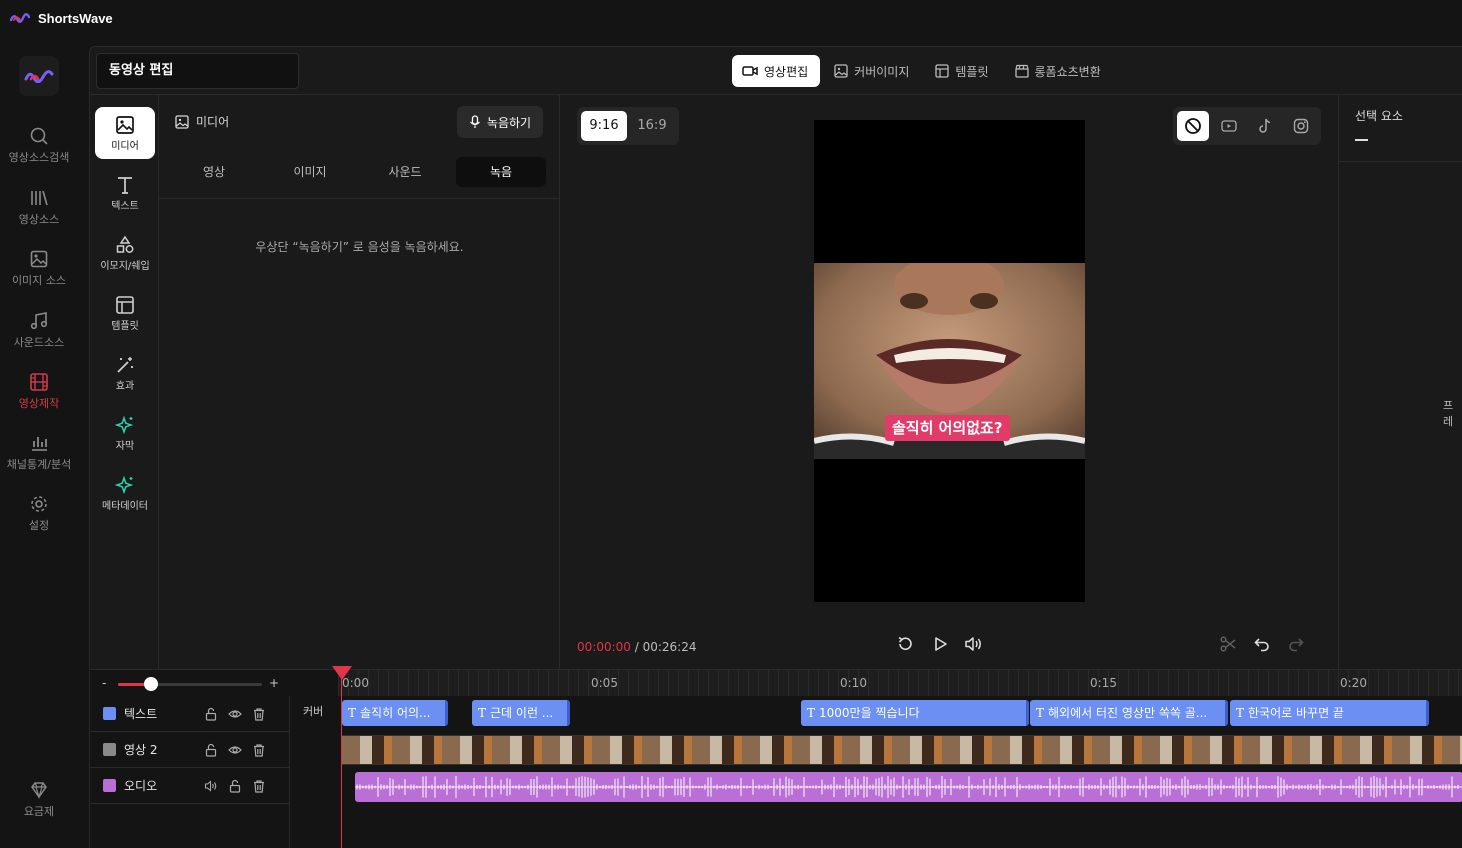  Describe the element at coordinates (125, 253) in the screenshot. I see `tool-emoji-shape: 이모지/쉐입` at that location.